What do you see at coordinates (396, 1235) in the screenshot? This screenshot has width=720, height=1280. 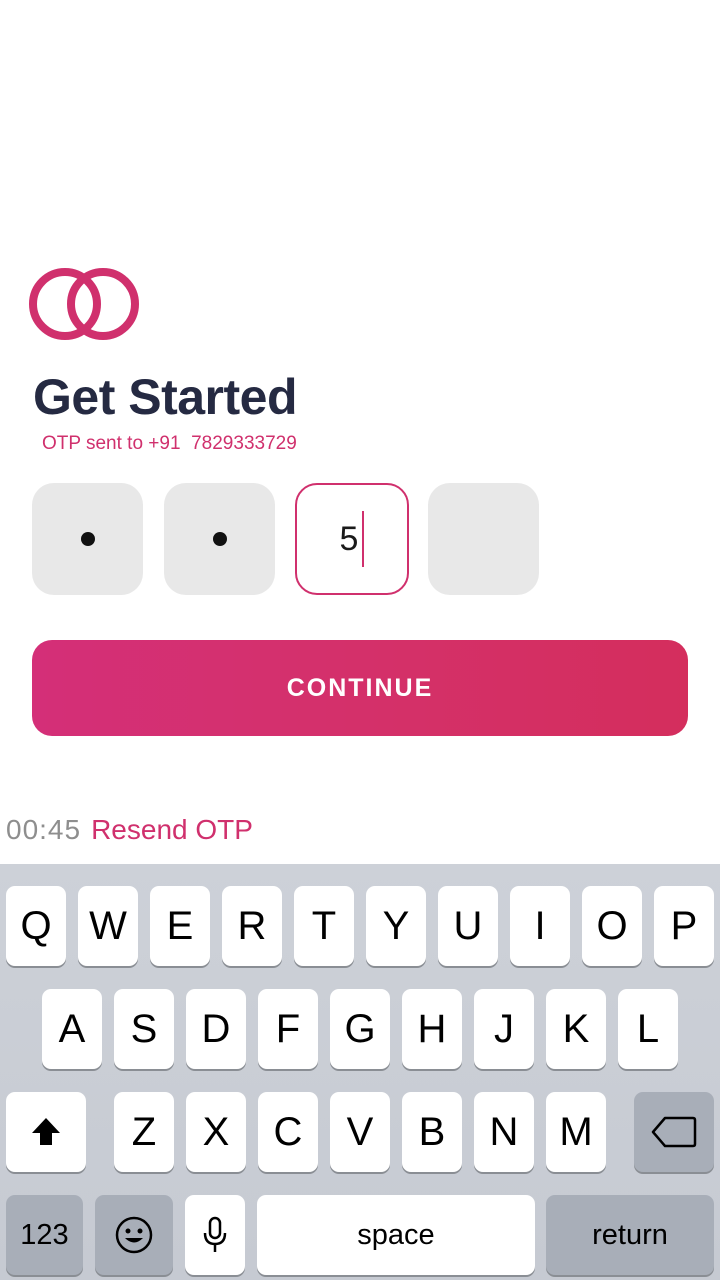 I see `space-key: space` at bounding box center [396, 1235].